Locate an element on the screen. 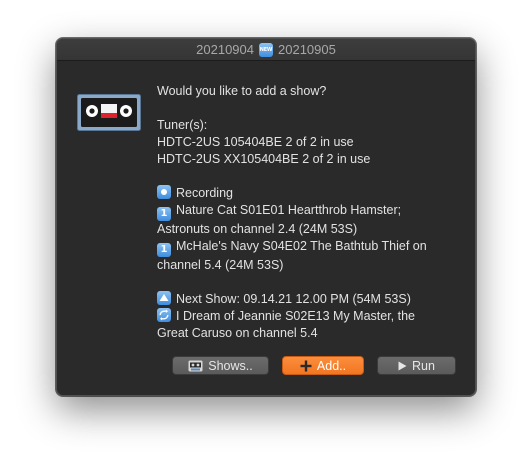 This screenshot has height=470, width=532. recording-detail: channel 5.4 (24M 53S) is located at coordinates (220, 265).